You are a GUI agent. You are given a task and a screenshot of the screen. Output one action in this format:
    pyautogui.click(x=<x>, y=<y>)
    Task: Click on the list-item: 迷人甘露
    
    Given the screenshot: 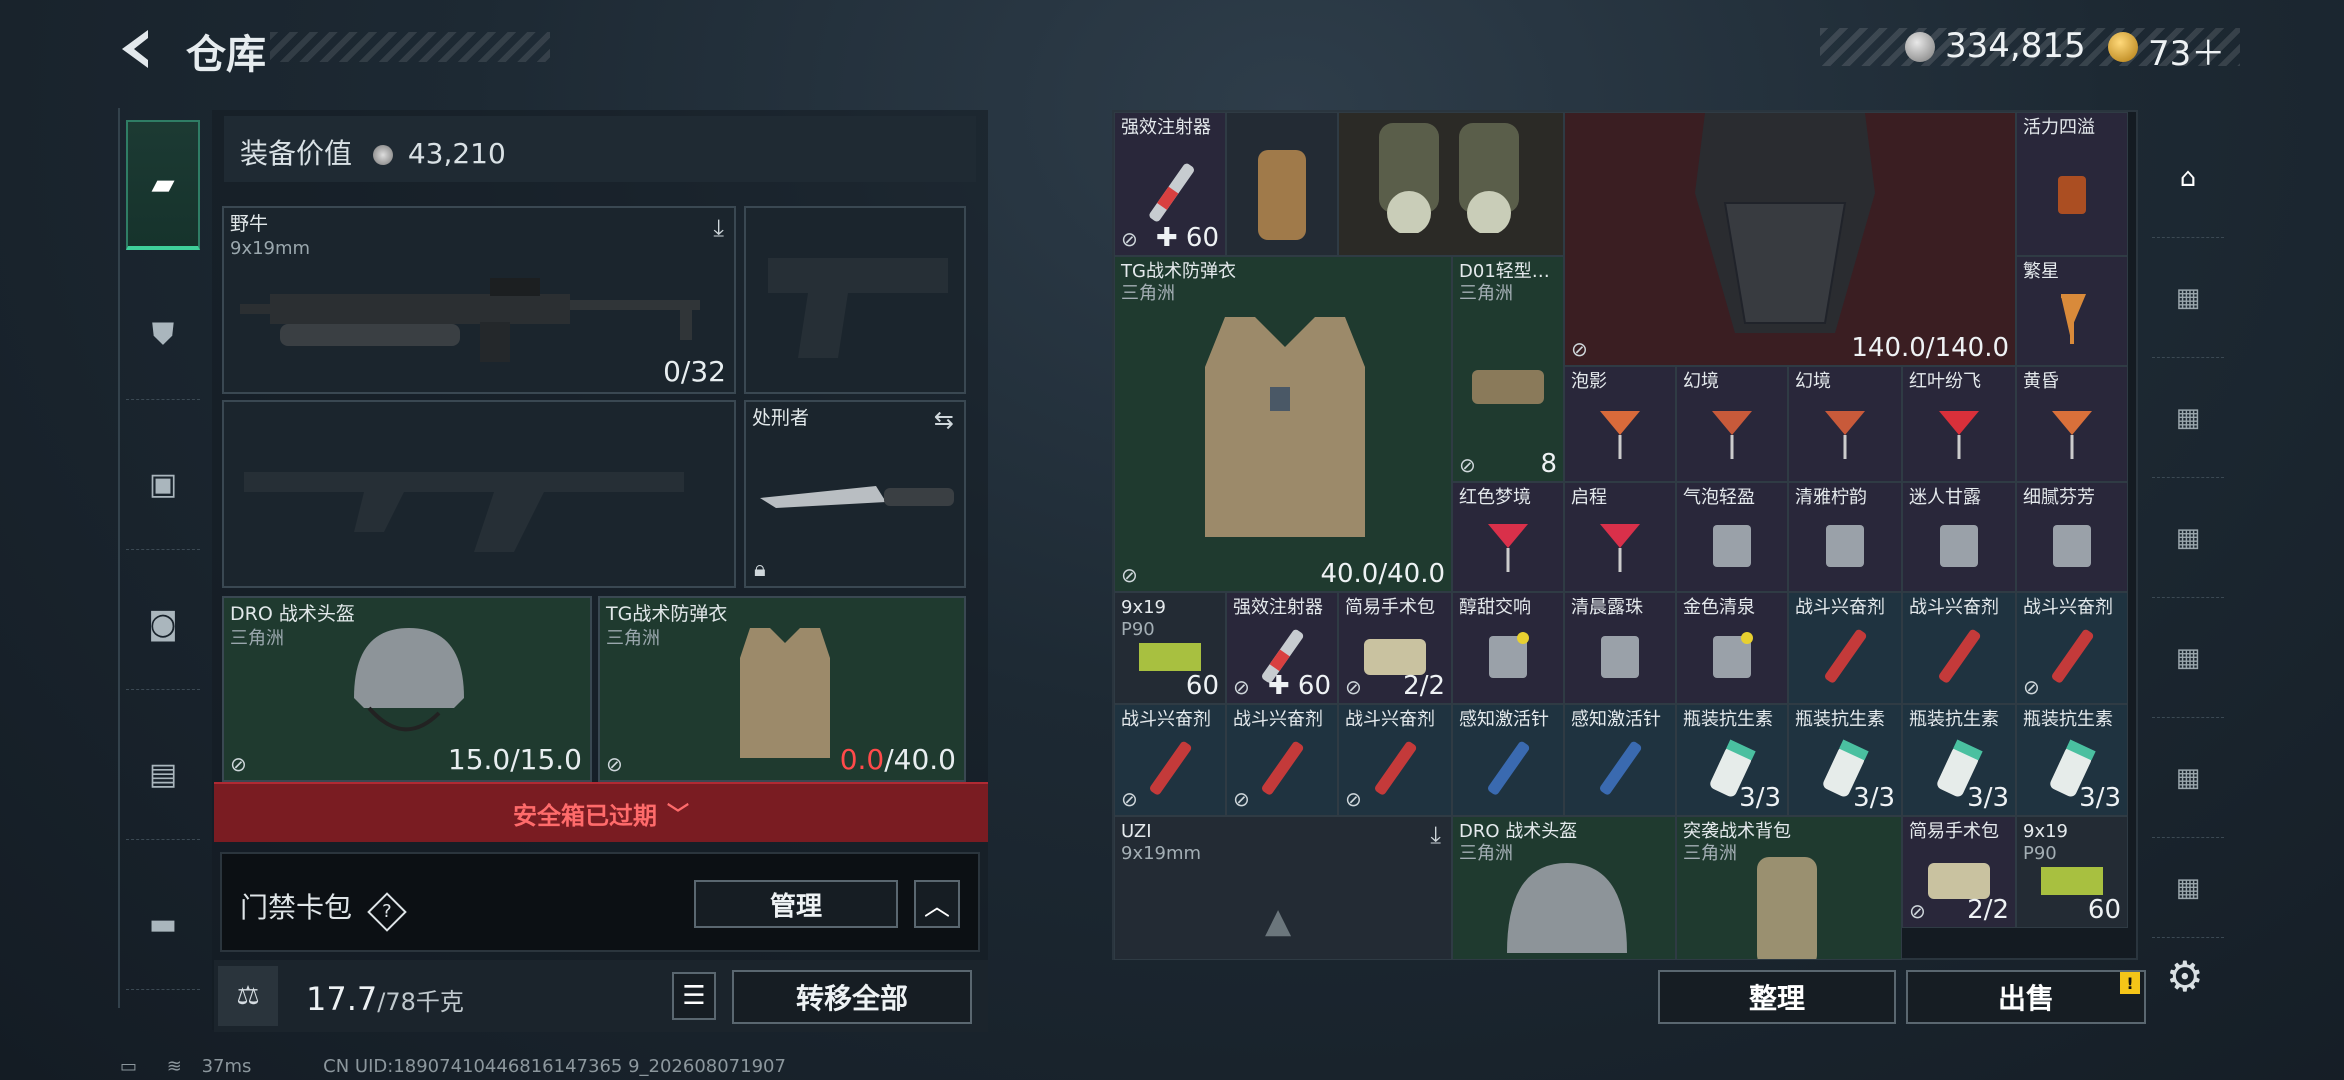 What is the action you would take?
    pyautogui.click(x=1959, y=537)
    